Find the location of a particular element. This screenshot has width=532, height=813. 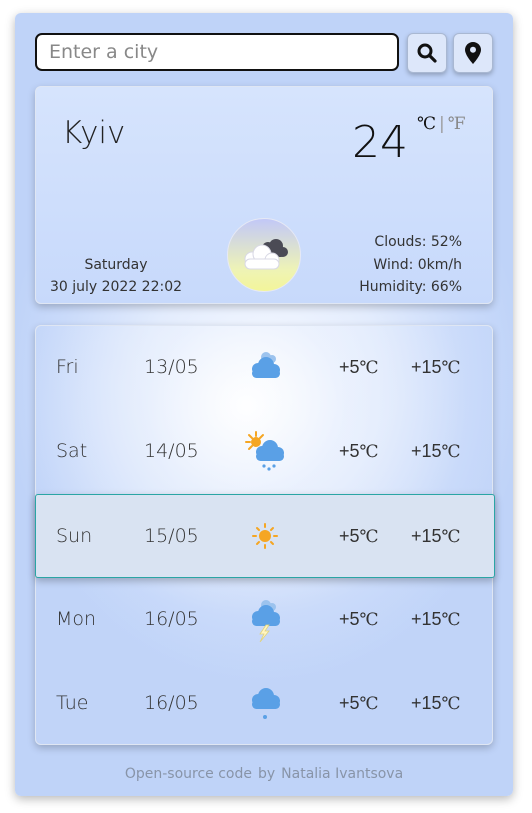

sun-icon is located at coordinates (265, 536).